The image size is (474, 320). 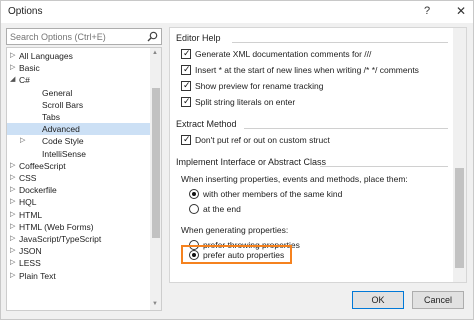 What do you see at coordinates (60, 239) in the screenshot?
I see `tree-item-label: JavaScript/TypeScript` at bounding box center [60, 239].